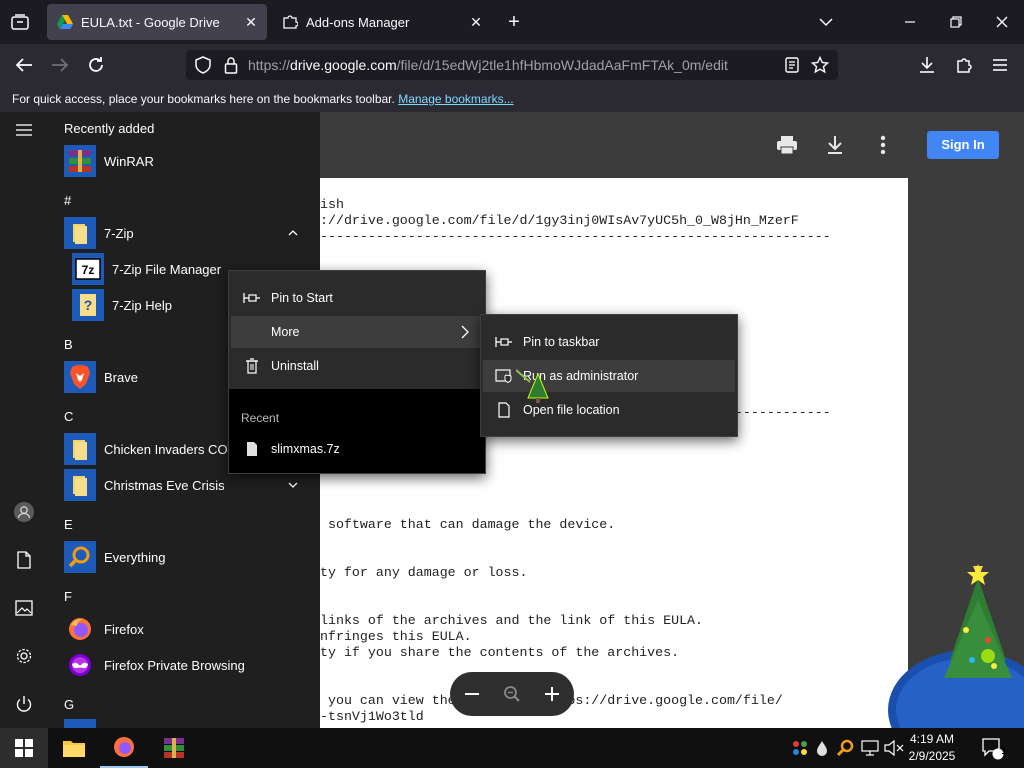  What do you see at coordinates (101, 377) in the screenshot?
I see `app-brave: Brave` at bounding box center [101, 377].